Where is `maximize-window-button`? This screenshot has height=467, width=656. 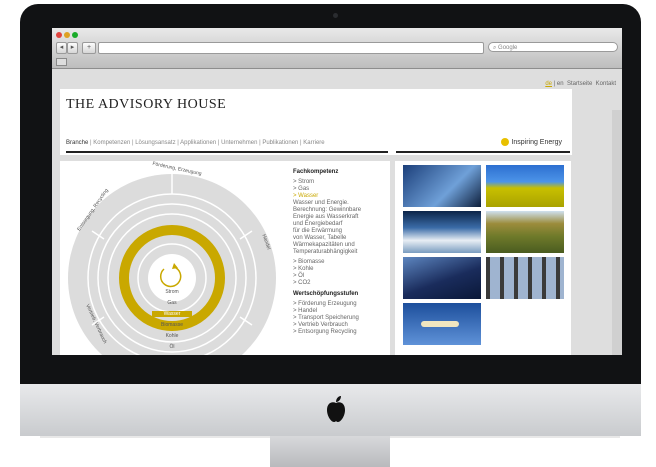
maximize-window-button is located at coordinates (75, 35).